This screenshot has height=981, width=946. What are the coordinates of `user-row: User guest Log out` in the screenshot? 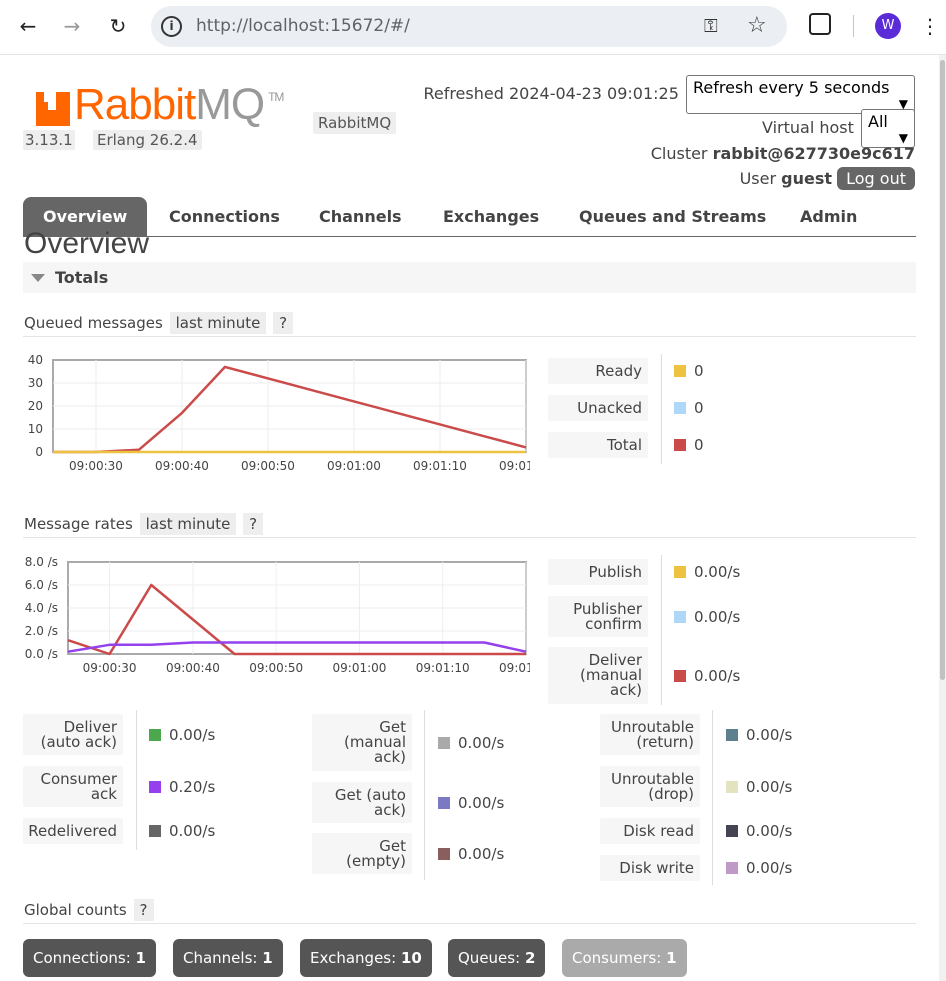 It's located at (827, 178).